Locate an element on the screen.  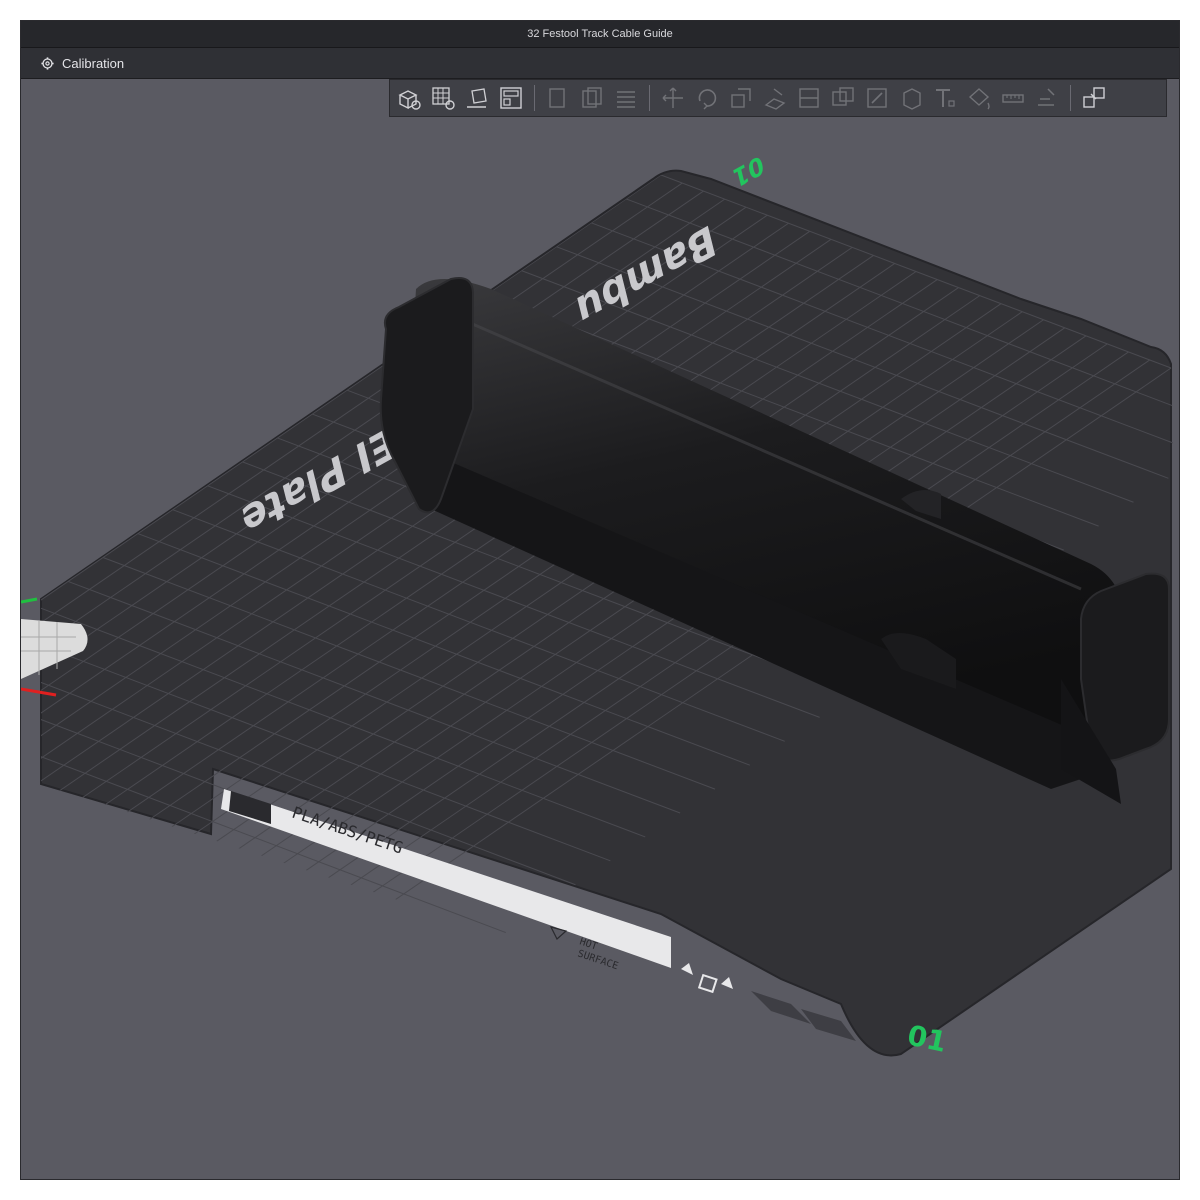
move-icon is located at coordinates (672, 97).